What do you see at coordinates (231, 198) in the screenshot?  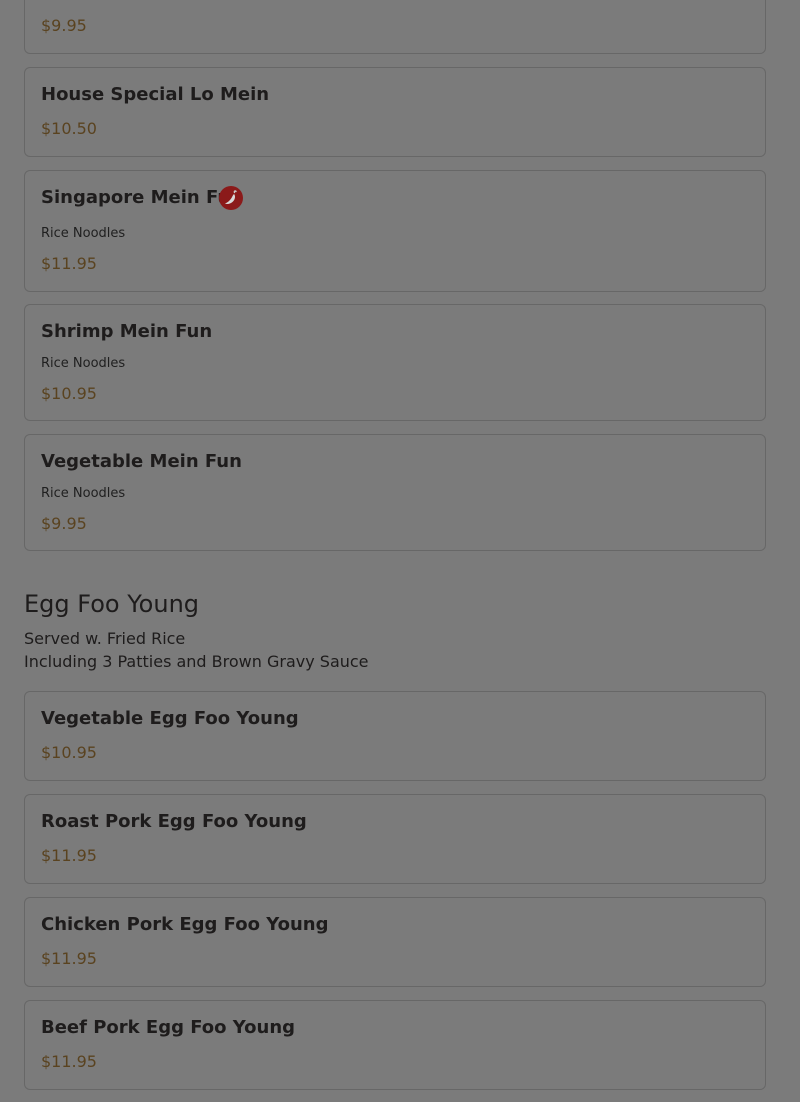 I see `spicy-pepper-icon` at bounding box center [231, 198].